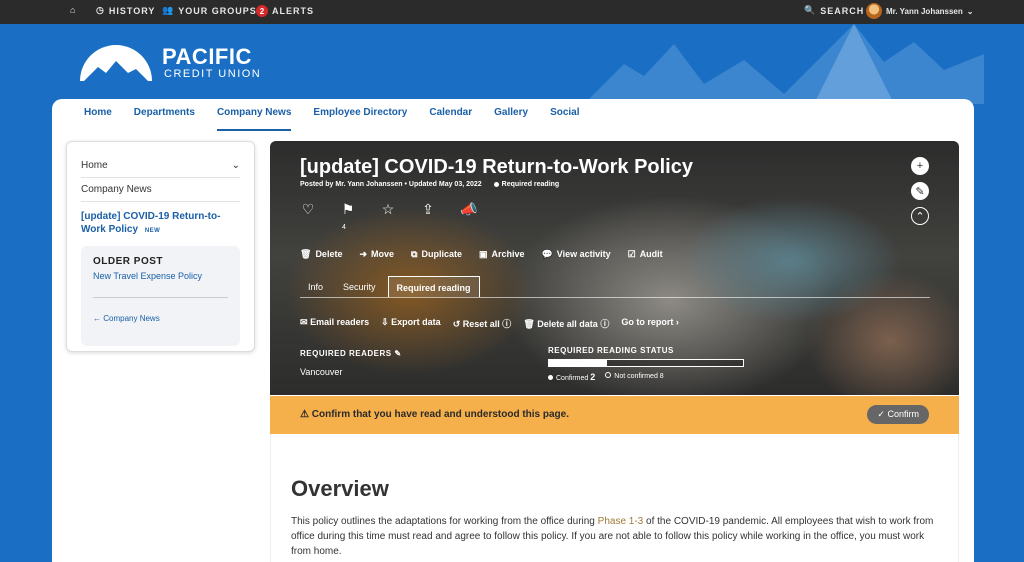  Describe the element at coordinates (411, 323) in the screenshot. I see `export-data-button: ⇩ Export data` at that location.